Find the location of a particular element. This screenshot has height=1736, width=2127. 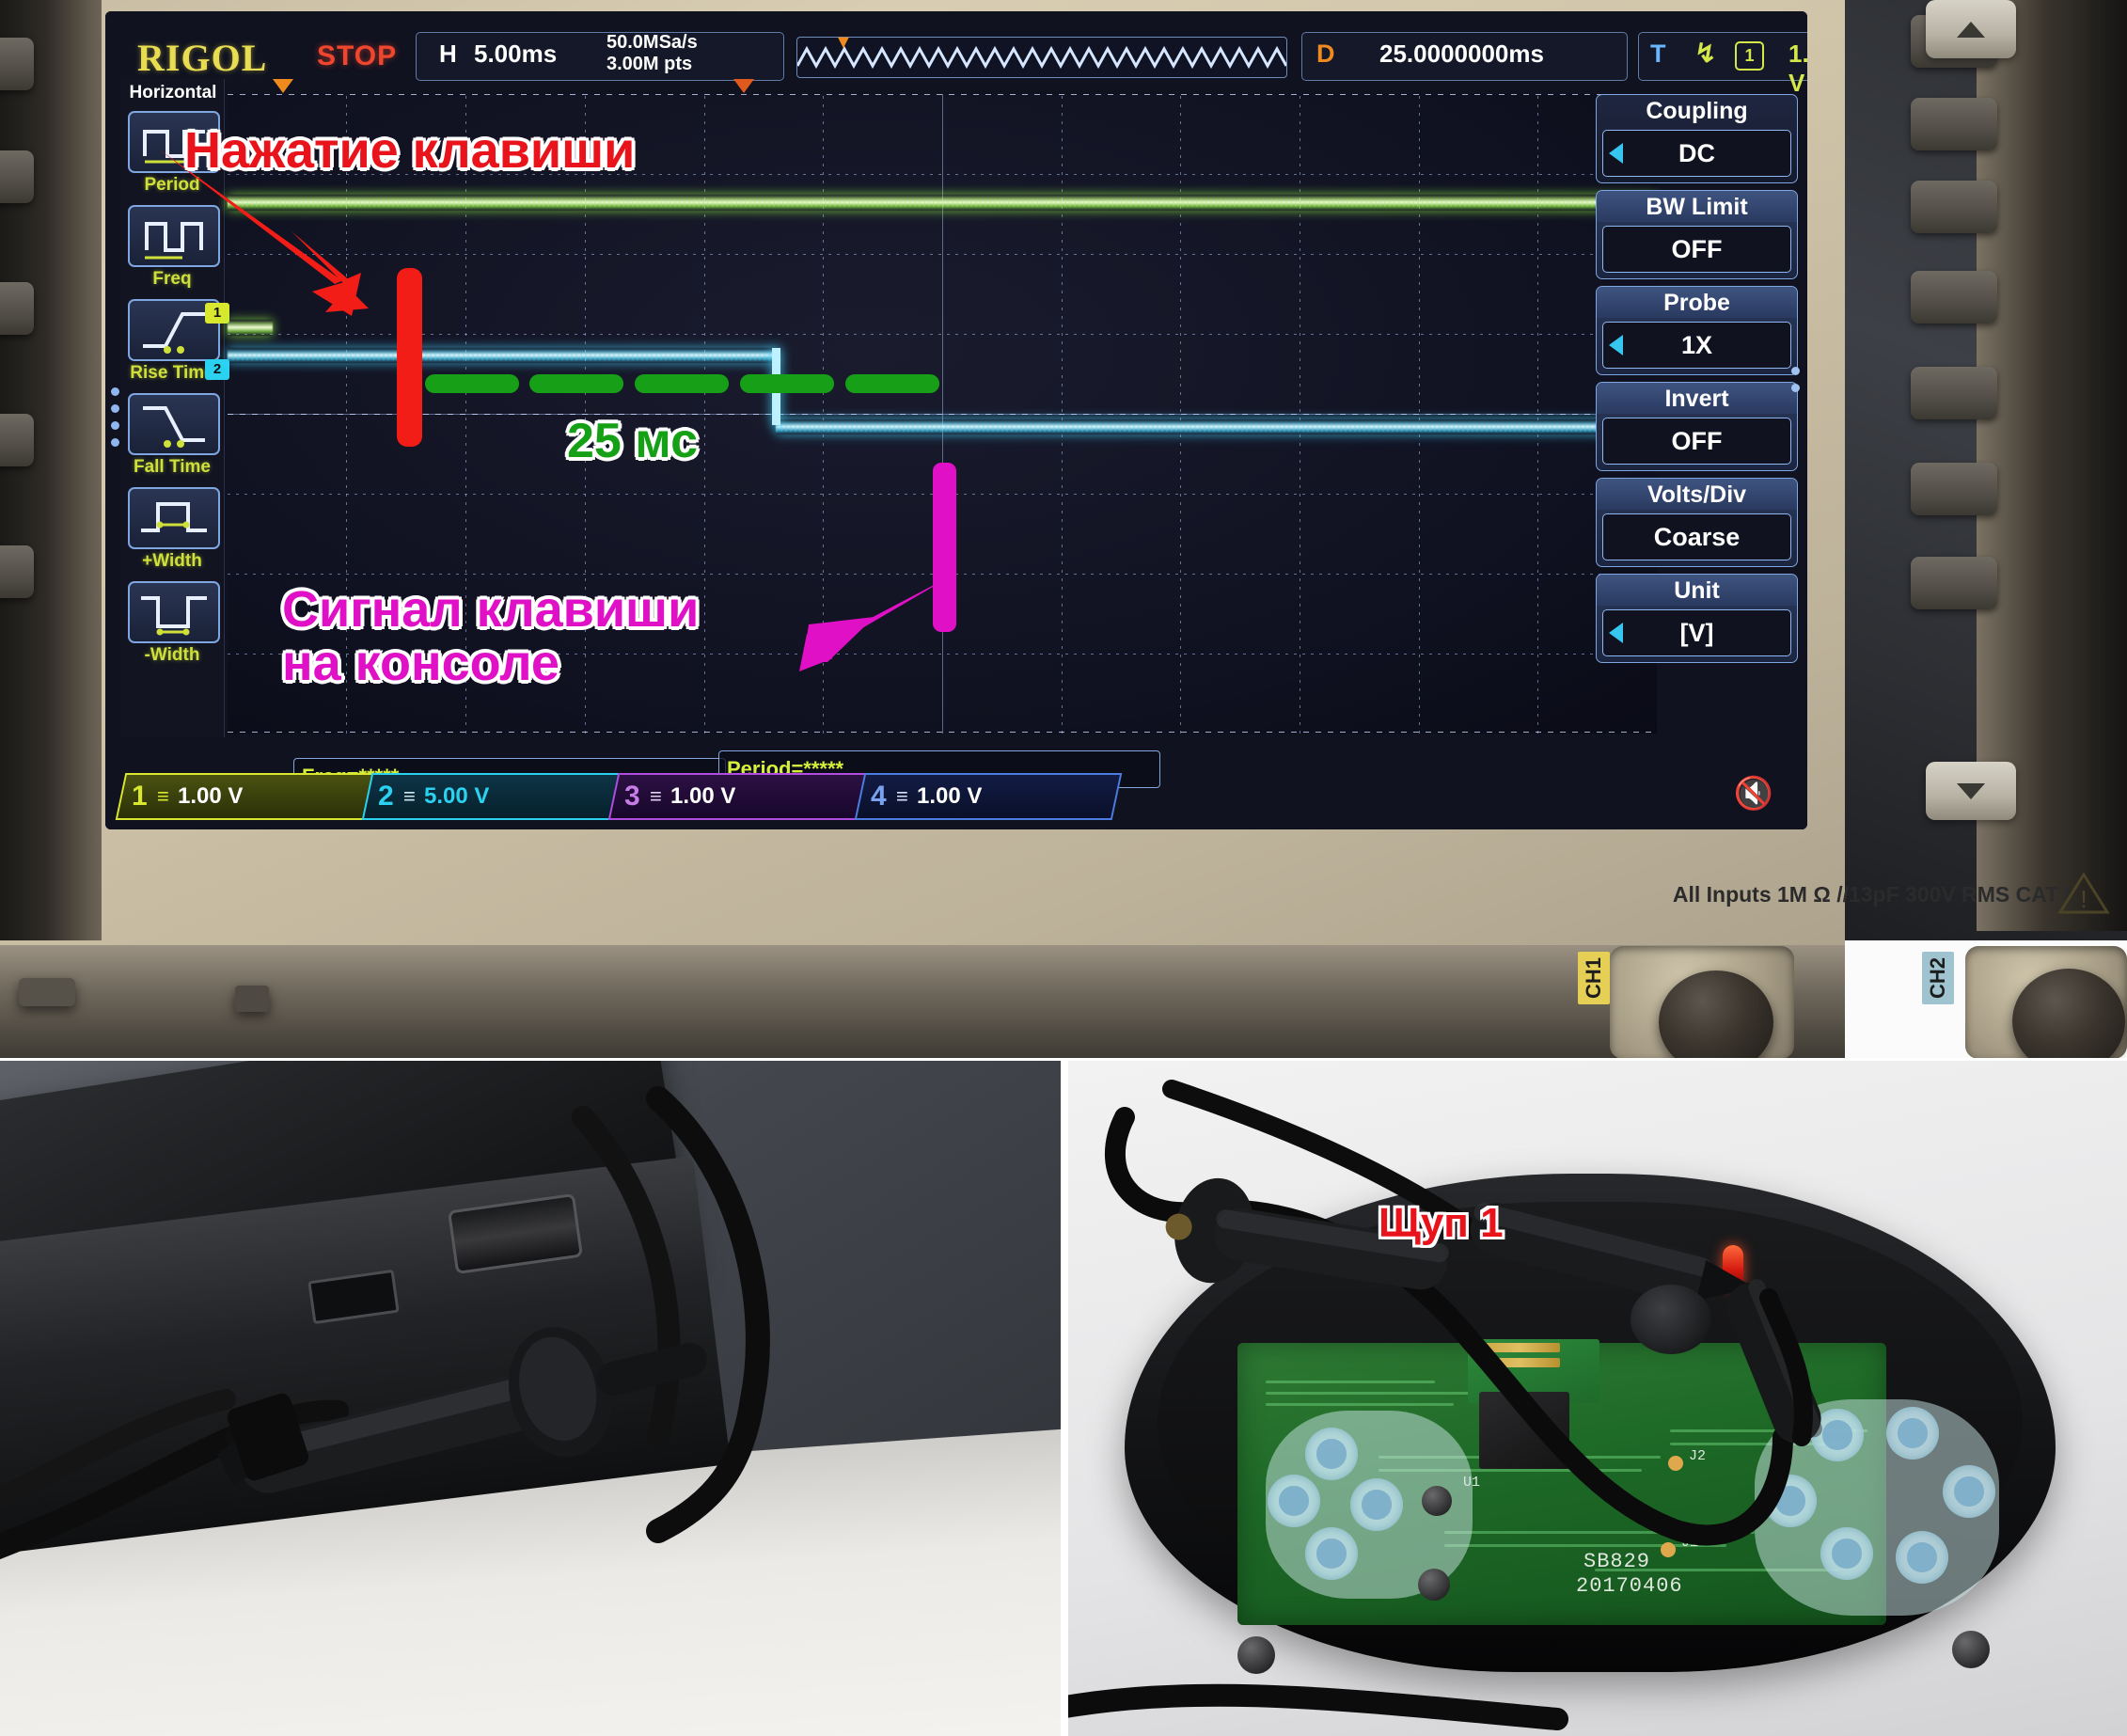

probe-cables-left is located at coordinates (385, 1323).